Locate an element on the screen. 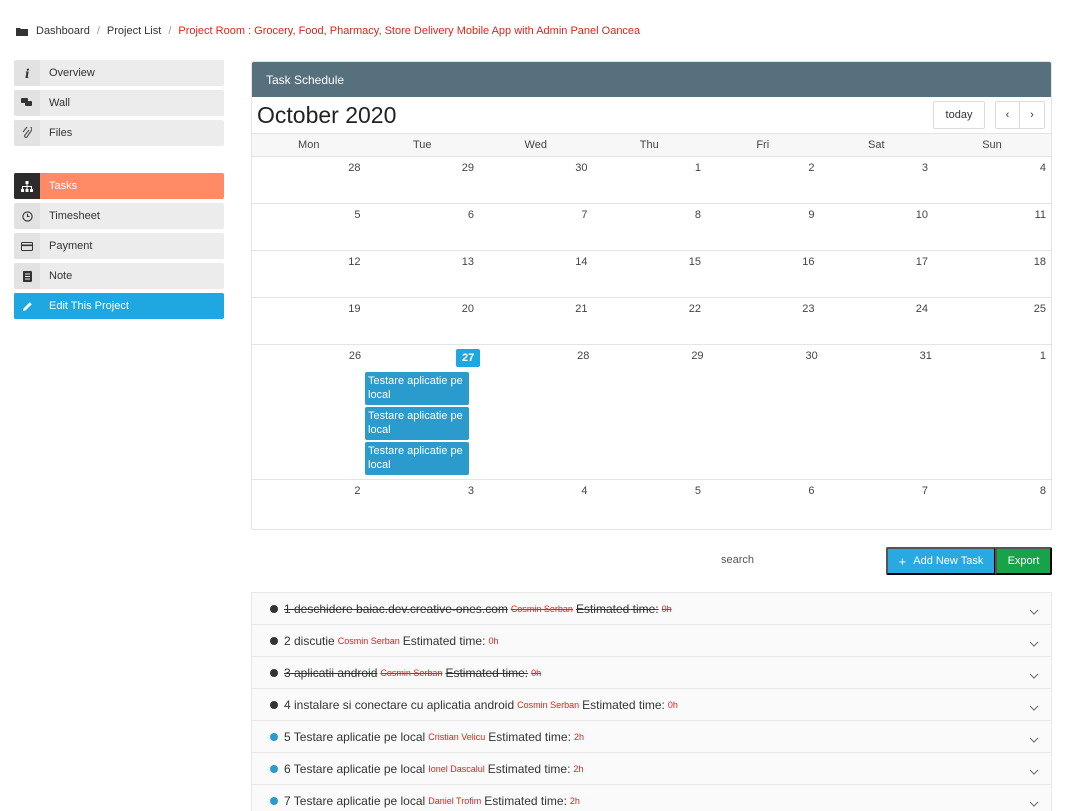 The height and width of the screenshot is (811, 1071). calendar-day: 10 is located at coordinates (877, 227).